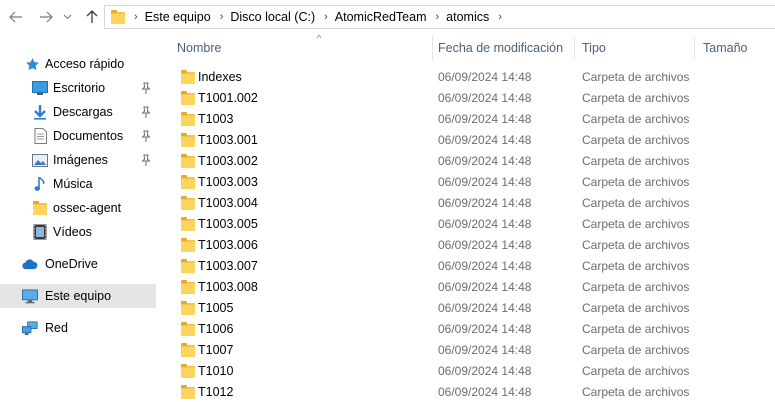  Describe the element at coordinates (501, 48) in the screenshot. I see `column-header-label: Fecha de modificación` at that location.